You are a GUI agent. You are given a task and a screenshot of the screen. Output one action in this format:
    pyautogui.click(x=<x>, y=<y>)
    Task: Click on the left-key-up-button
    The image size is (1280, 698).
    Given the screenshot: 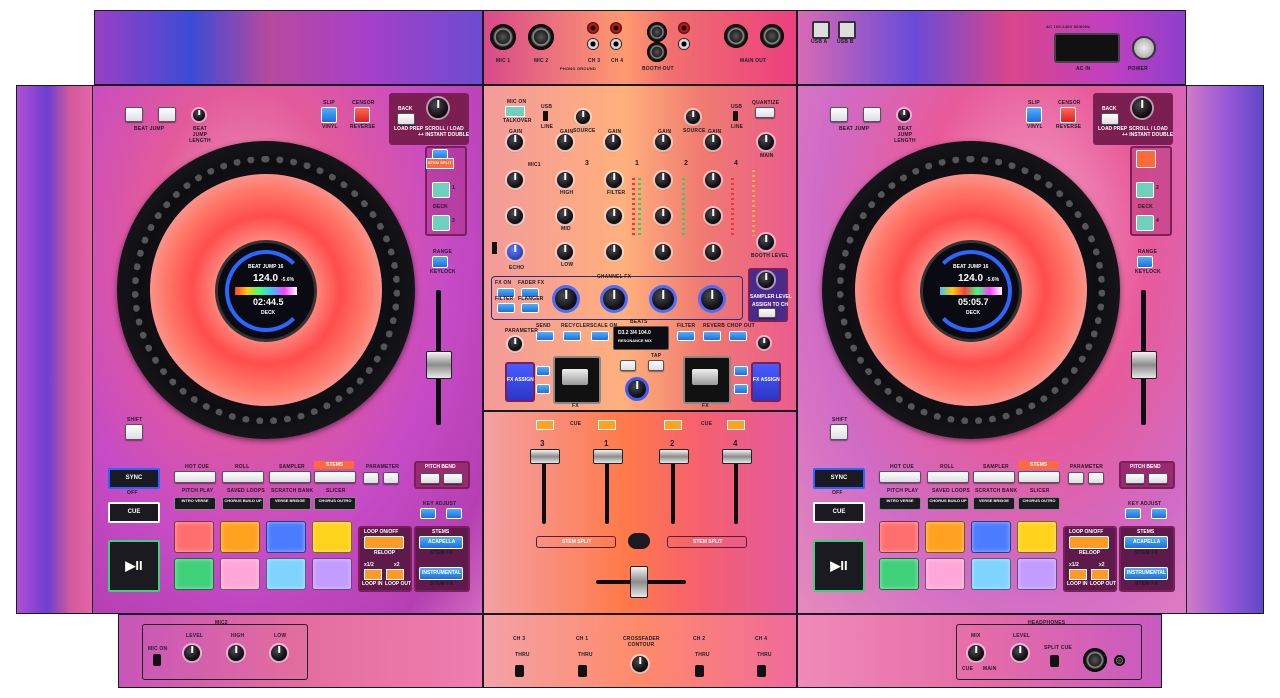 What is the action you would take?
    pyautogui.click(x=454, y=513)
    